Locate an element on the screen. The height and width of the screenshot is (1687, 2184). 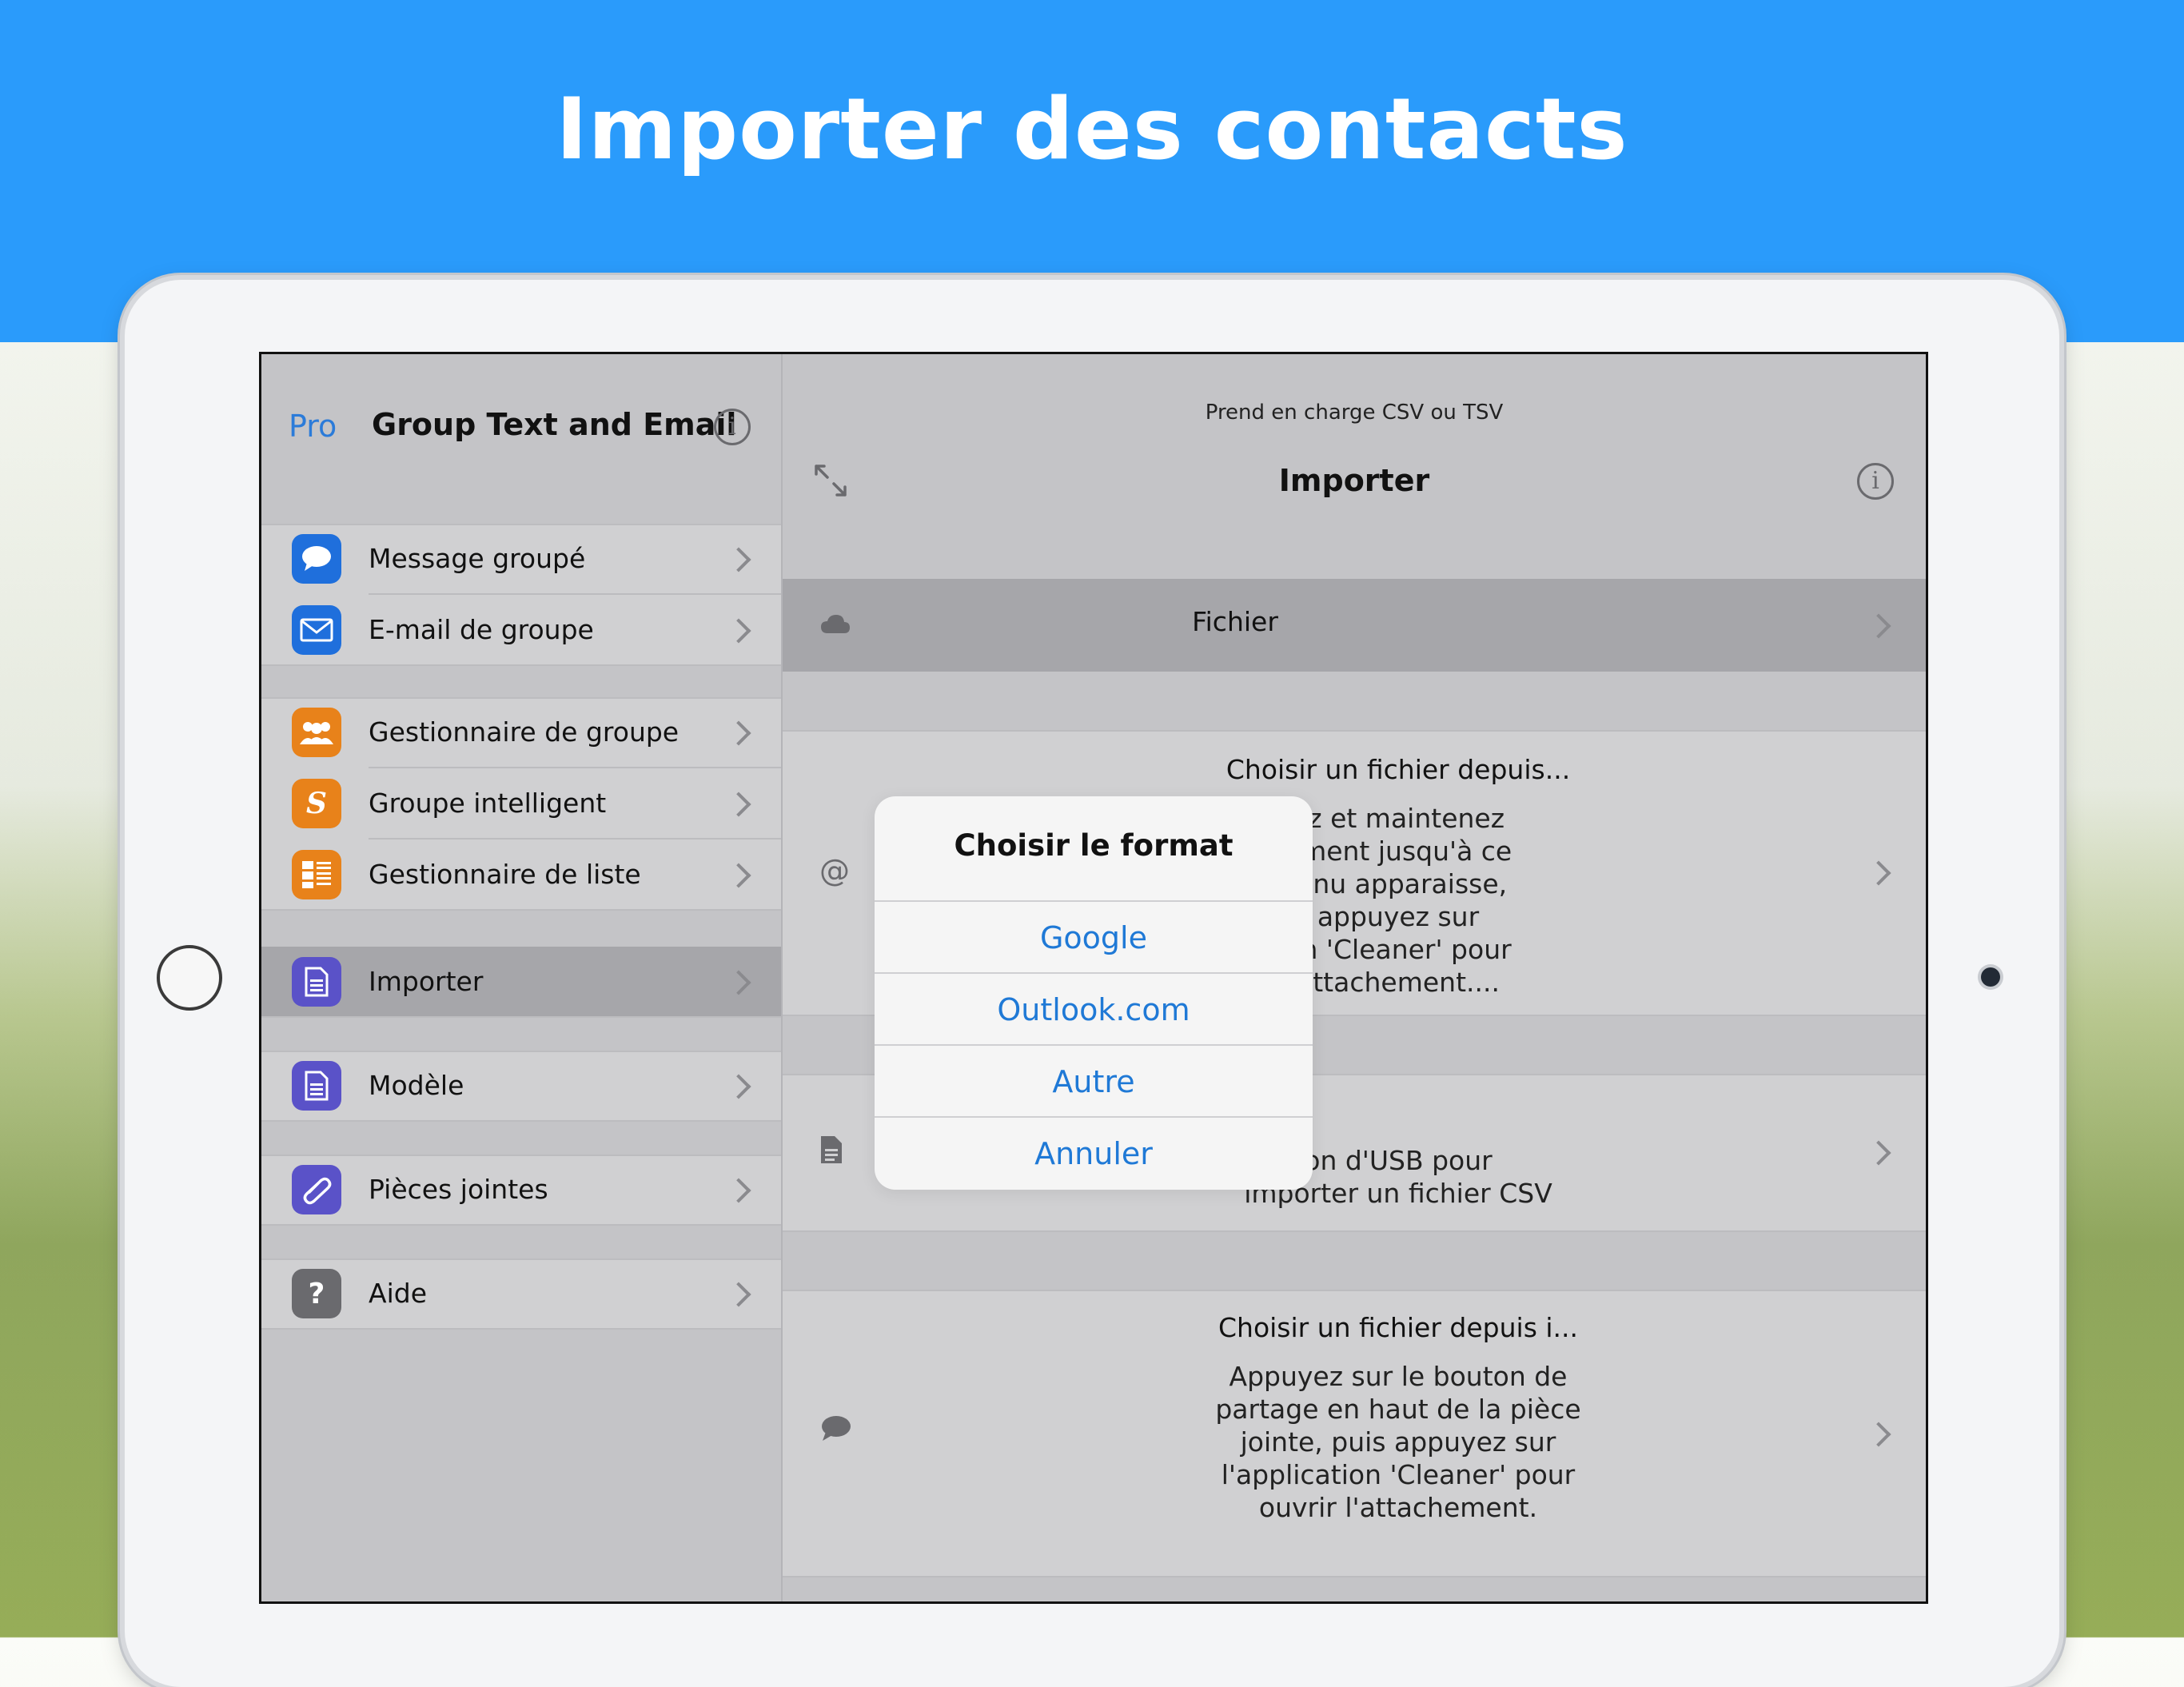
sidebar-info-icon: i is located at coordinates (732, 427).